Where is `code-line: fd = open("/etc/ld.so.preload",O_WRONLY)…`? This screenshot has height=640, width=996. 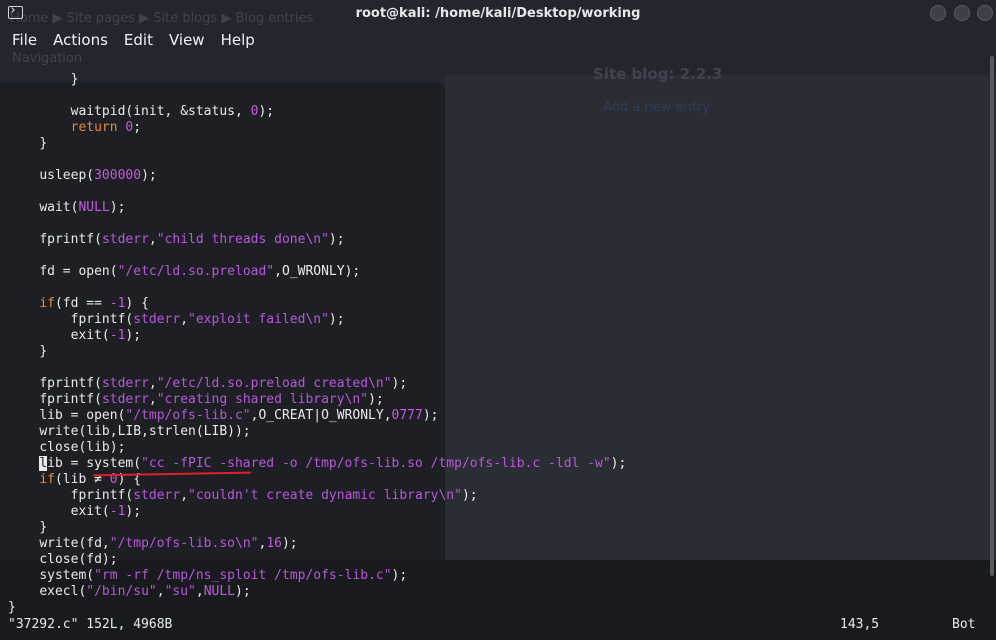
code-line: fd = open("/etc/ld.so.preload",O_WRONLY)… is located at coordinates (200, 271).